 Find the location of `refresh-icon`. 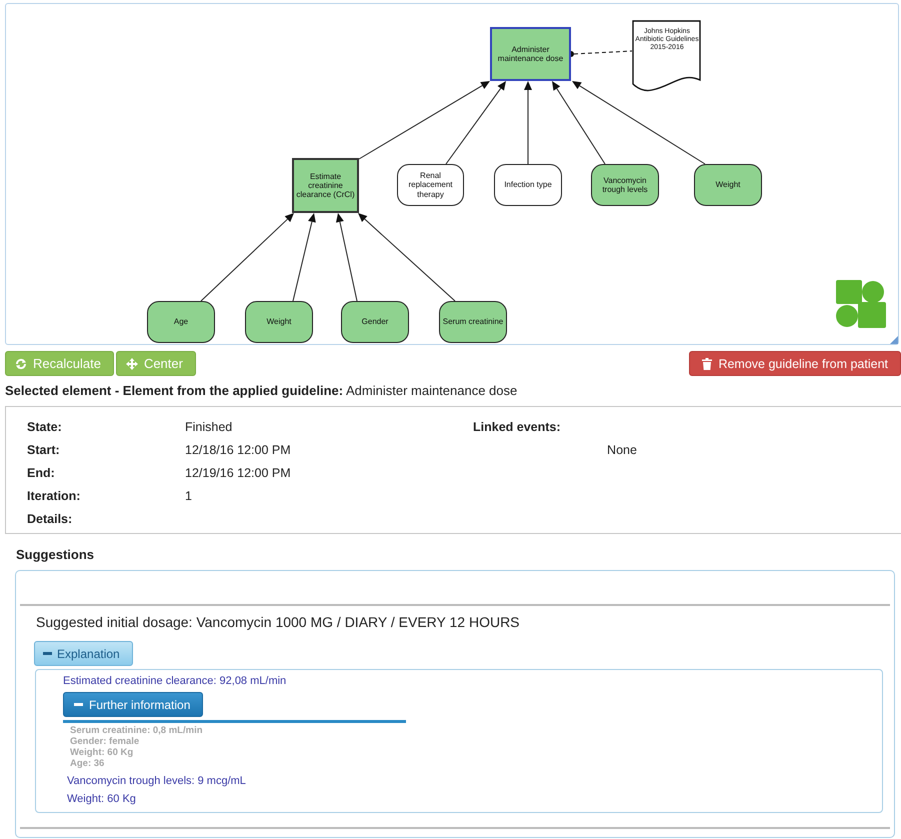

refresh-icon is located at coordinates (21, 364).